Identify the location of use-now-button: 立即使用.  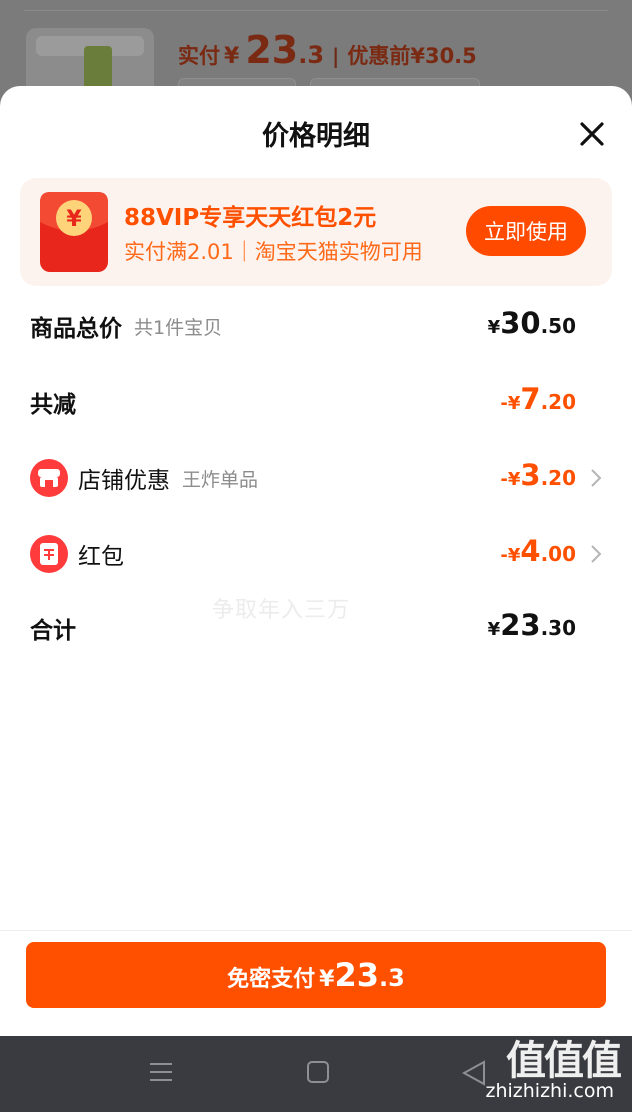
(526, 231).